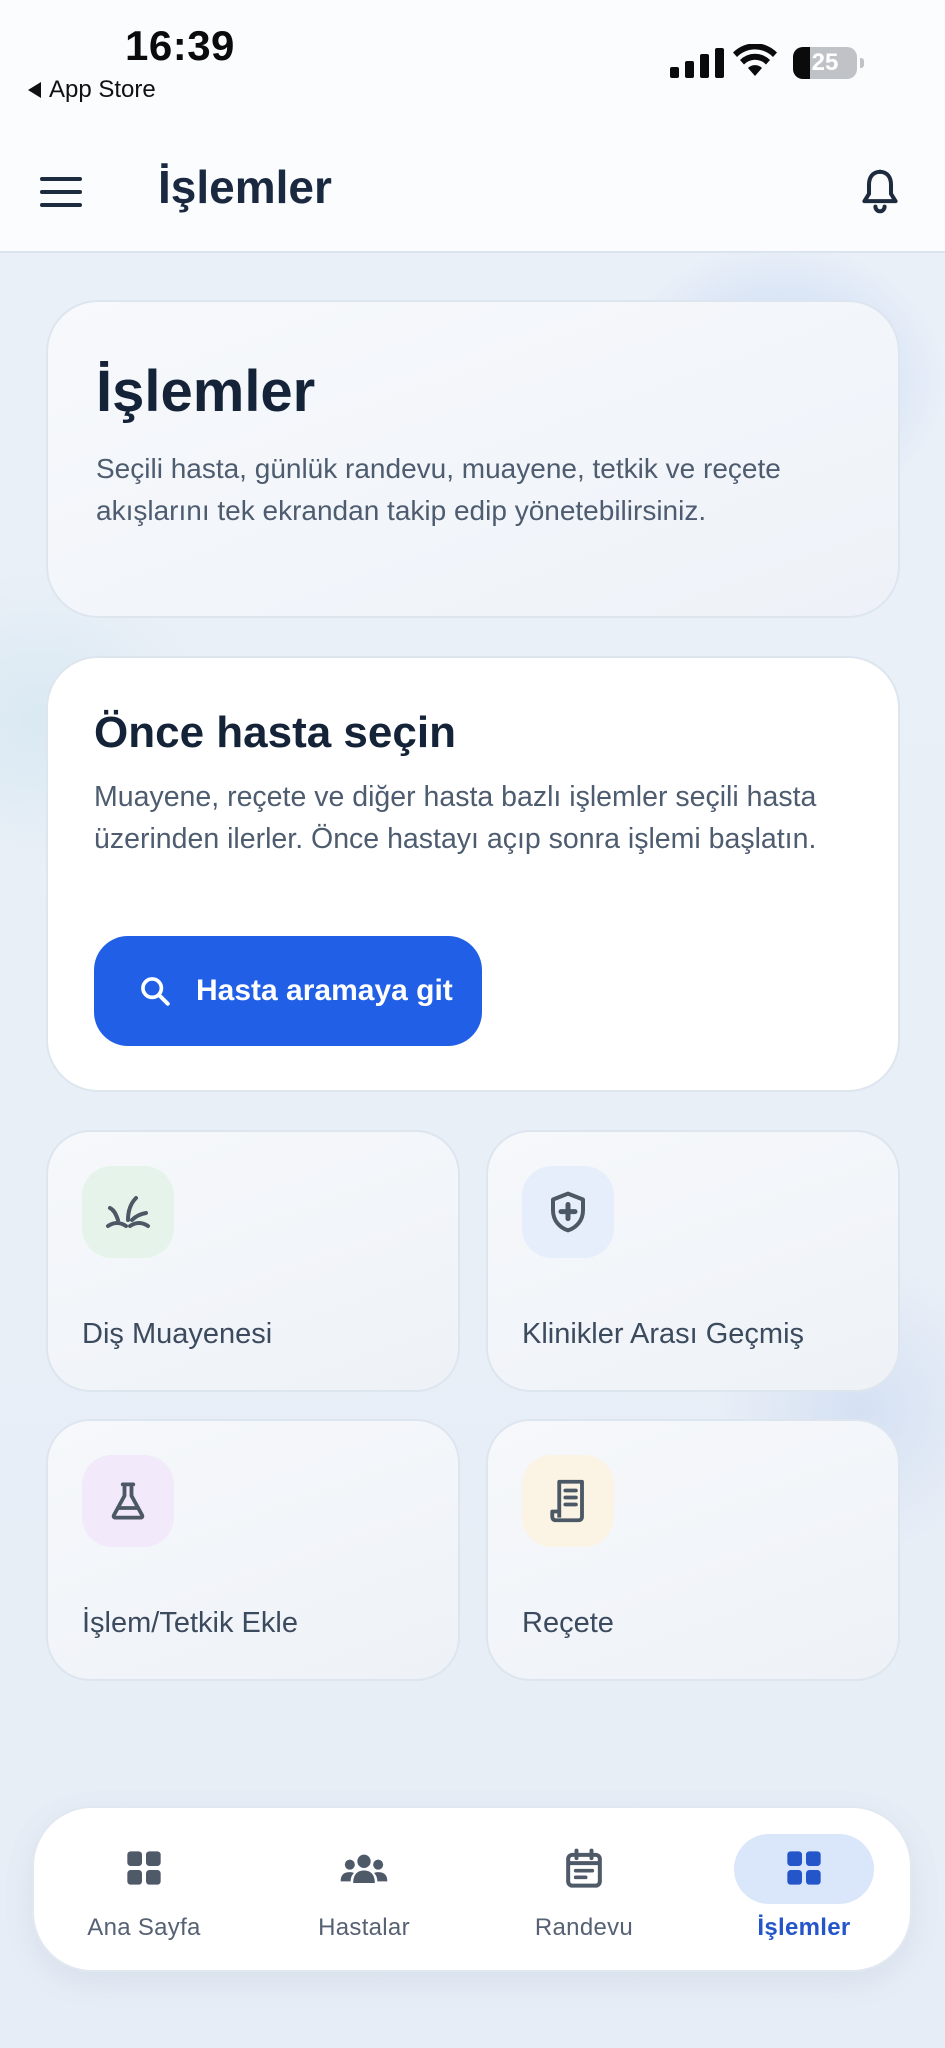 This screenshot has width=945, height=2048. Describe the element at coordinates (697, 63) in the screenshot. I see `cellular-signal-icon` at that location.